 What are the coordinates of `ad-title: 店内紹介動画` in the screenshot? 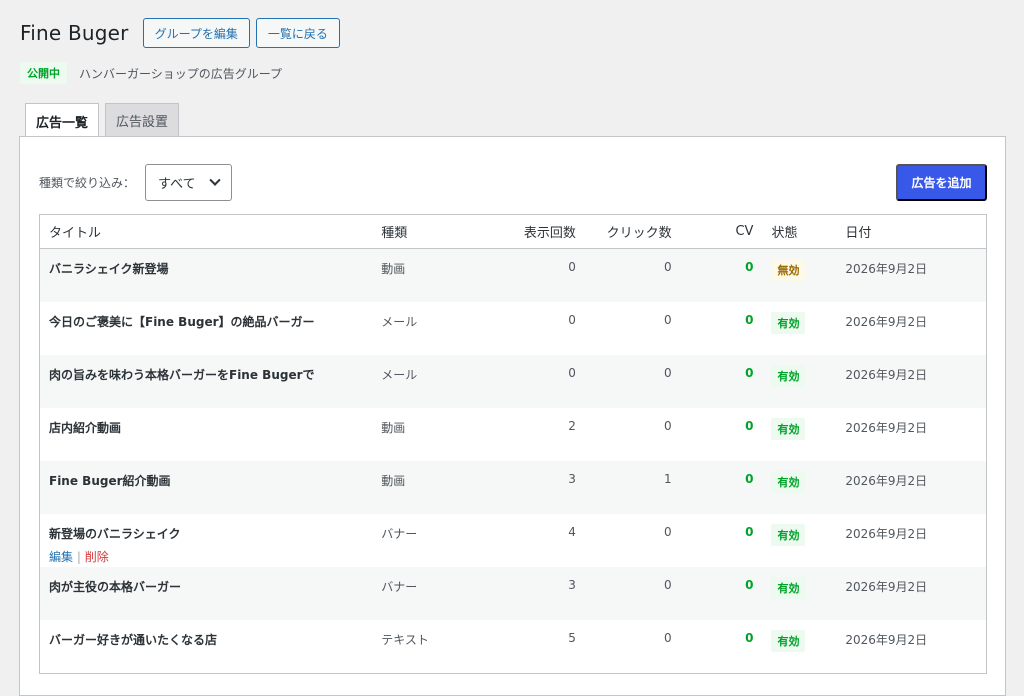 It's located at (205, 427).